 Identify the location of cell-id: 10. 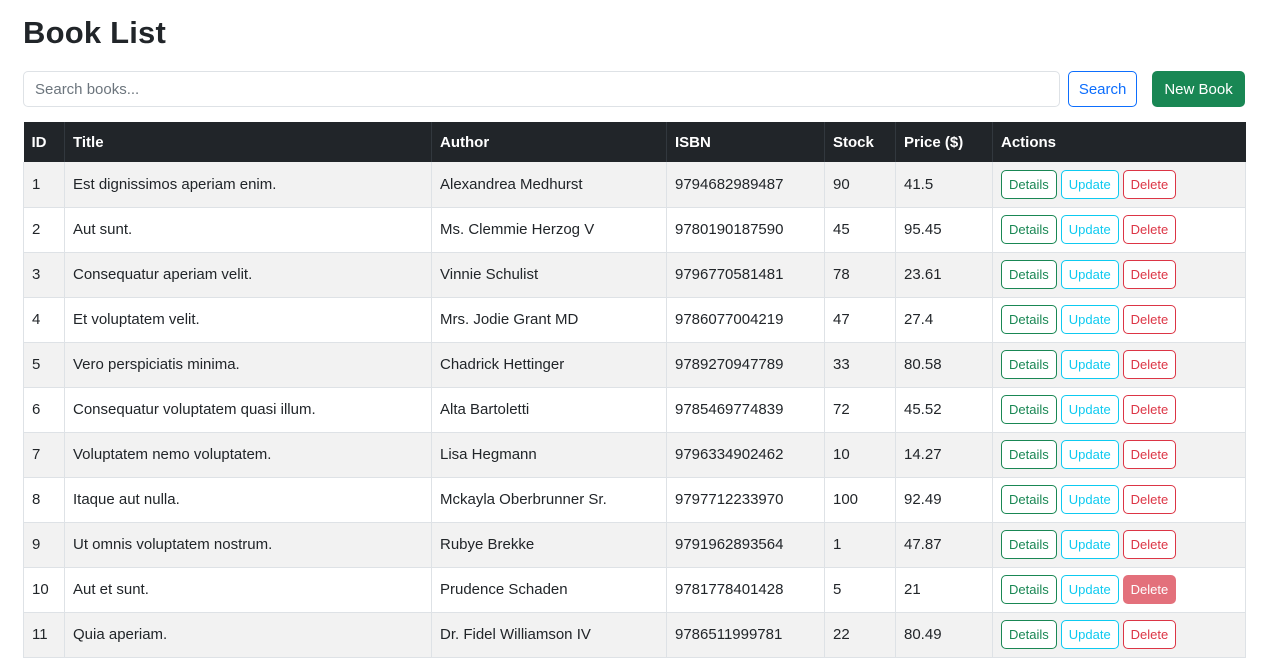
(44, 589).